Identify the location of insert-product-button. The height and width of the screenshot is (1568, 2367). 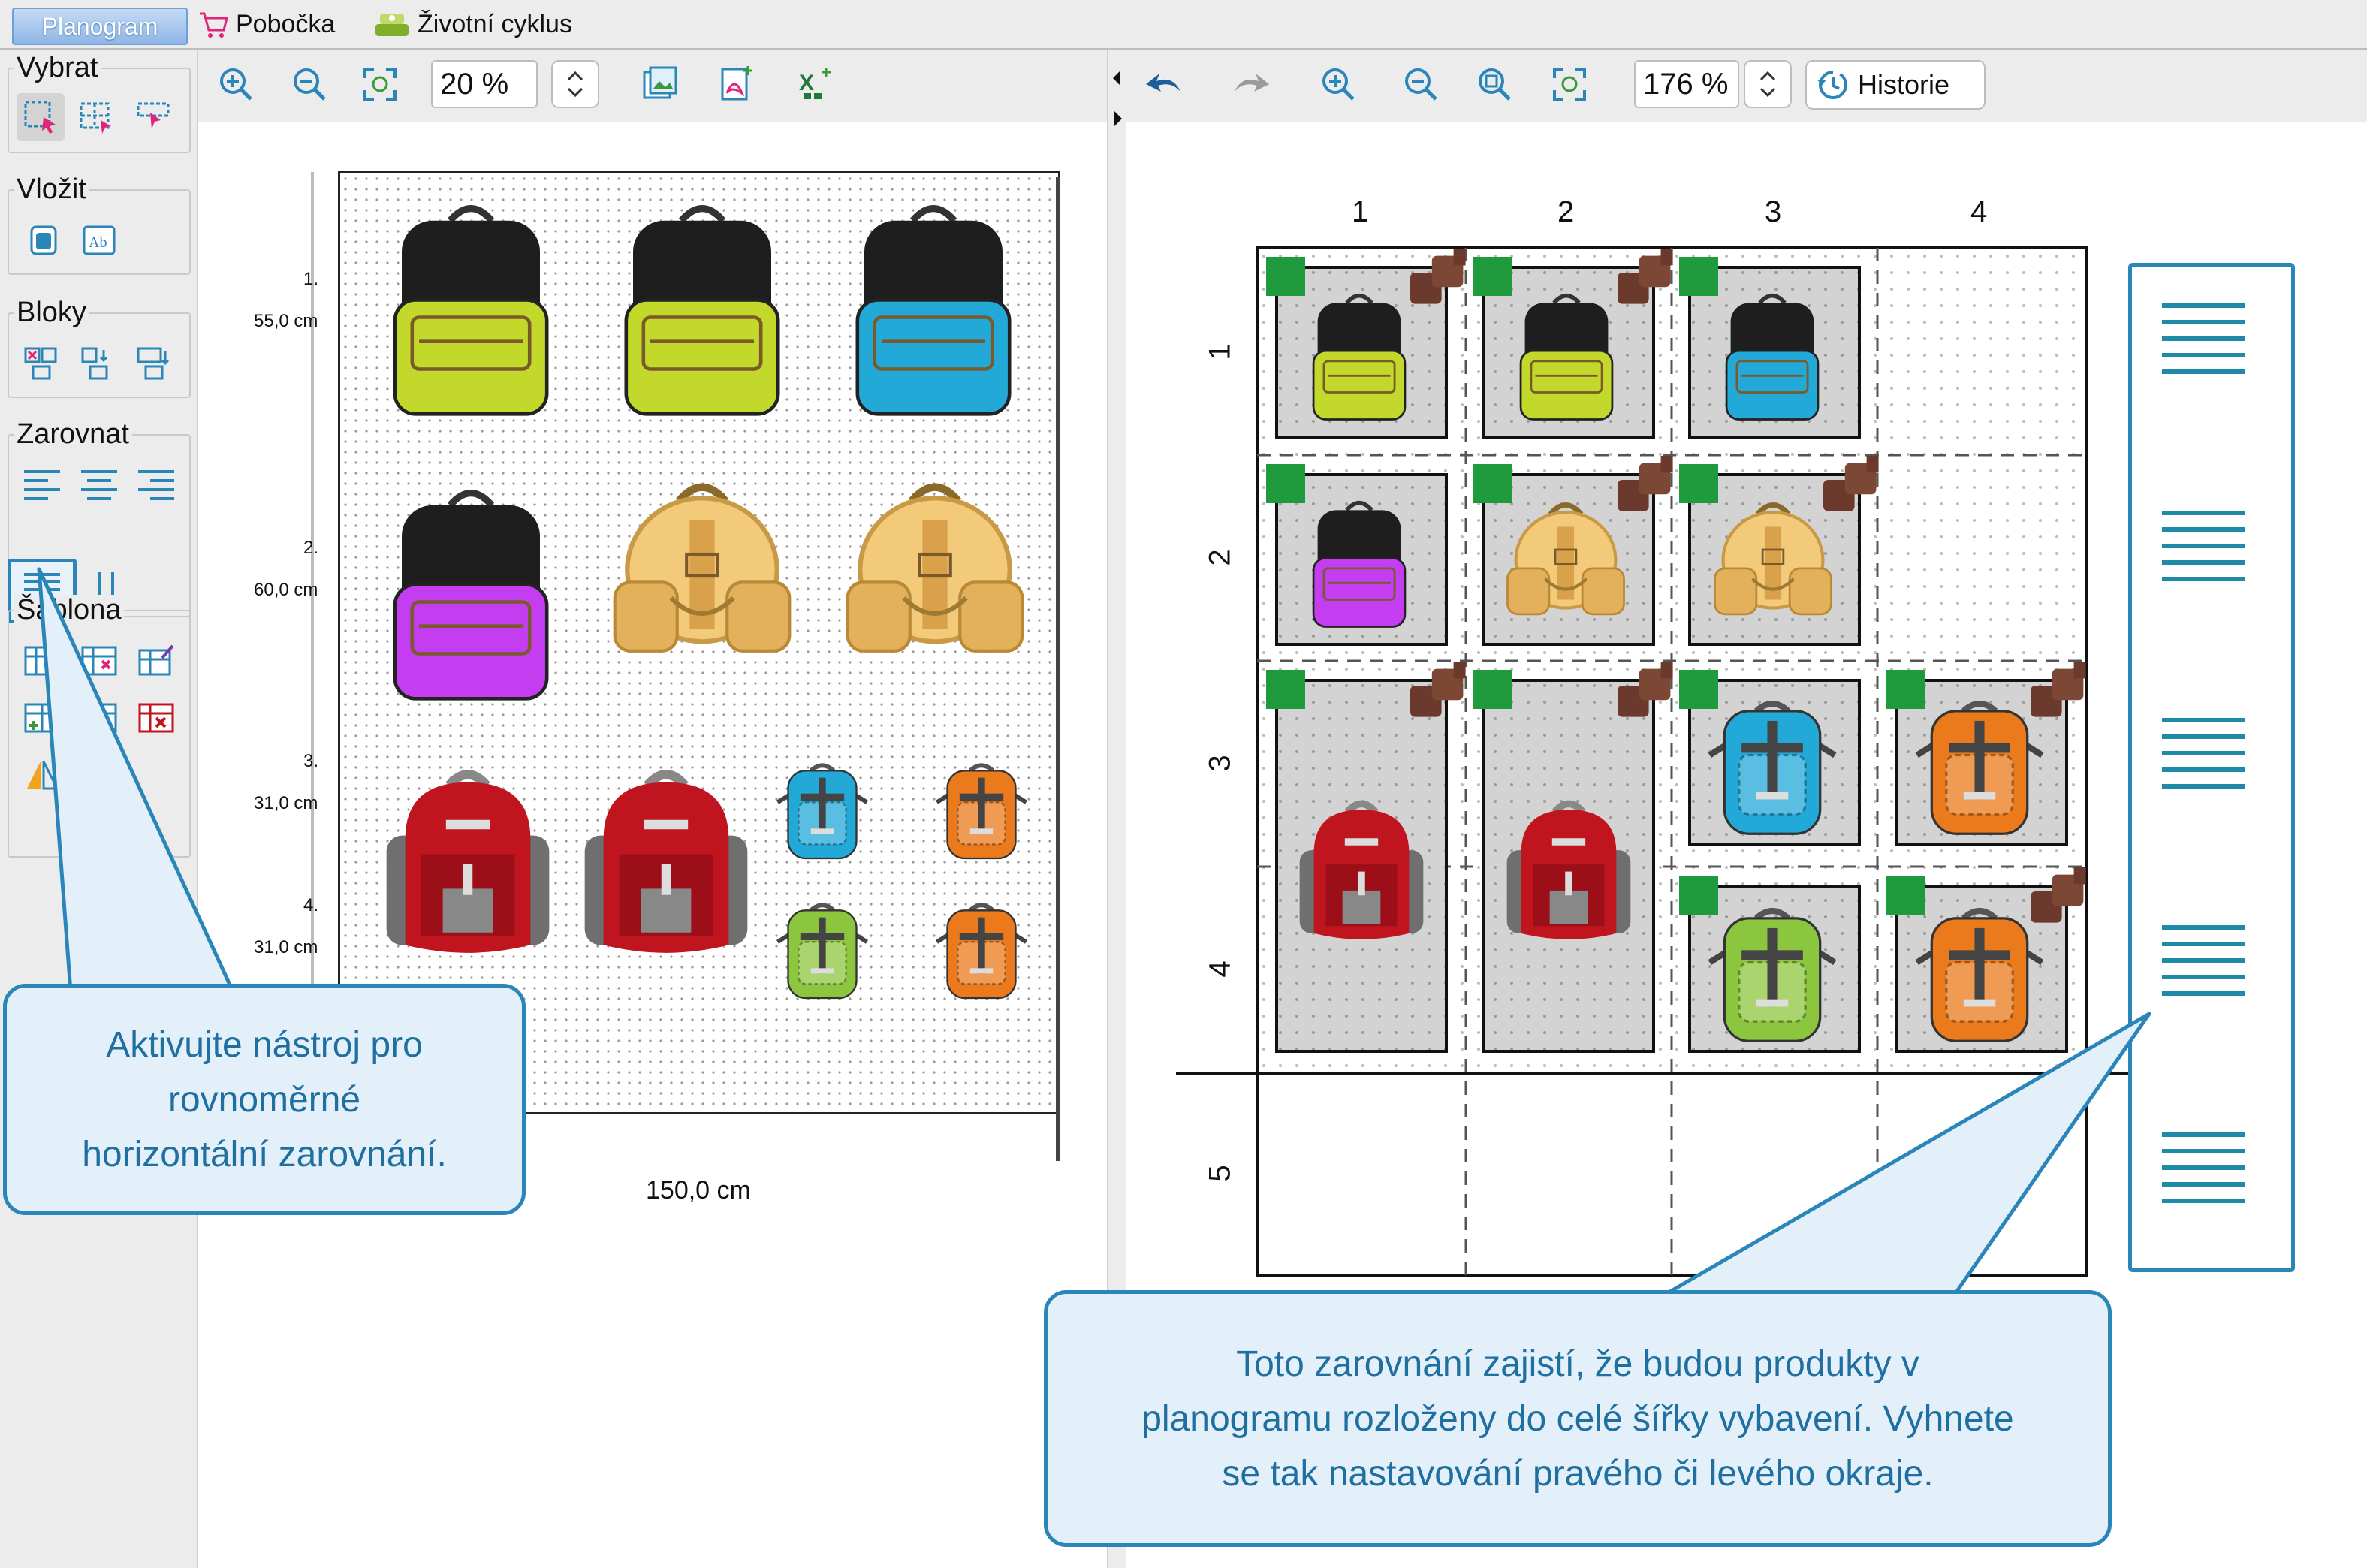
(44, 240).